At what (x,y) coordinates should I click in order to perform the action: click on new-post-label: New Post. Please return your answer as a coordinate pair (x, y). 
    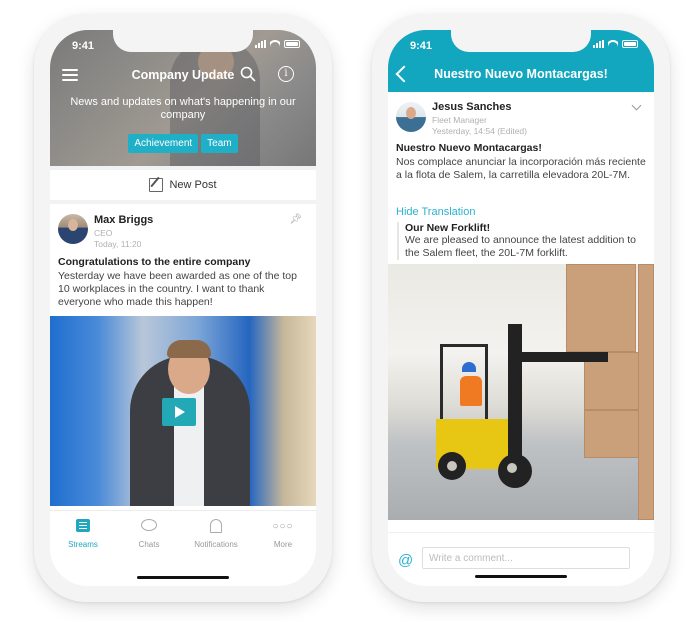
    Looking at the image, I should click on (193, 185).